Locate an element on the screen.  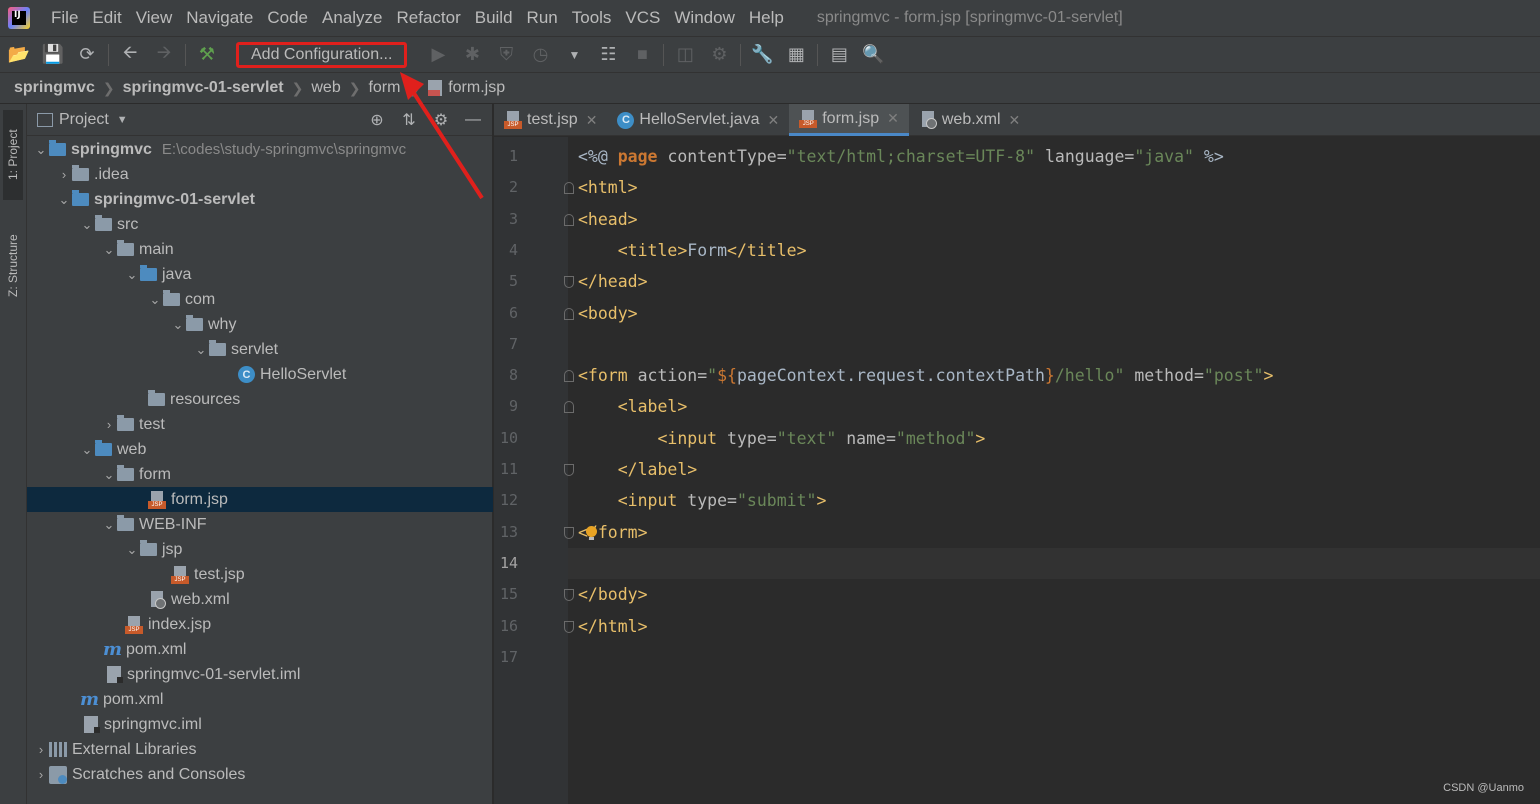
breadcrumb-item: form is located at coordinates (384, 88).